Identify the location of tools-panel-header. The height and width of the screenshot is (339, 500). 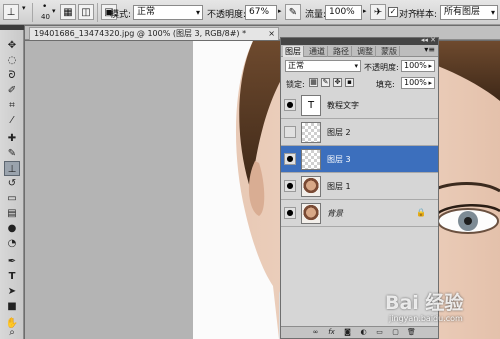
(12, 27).